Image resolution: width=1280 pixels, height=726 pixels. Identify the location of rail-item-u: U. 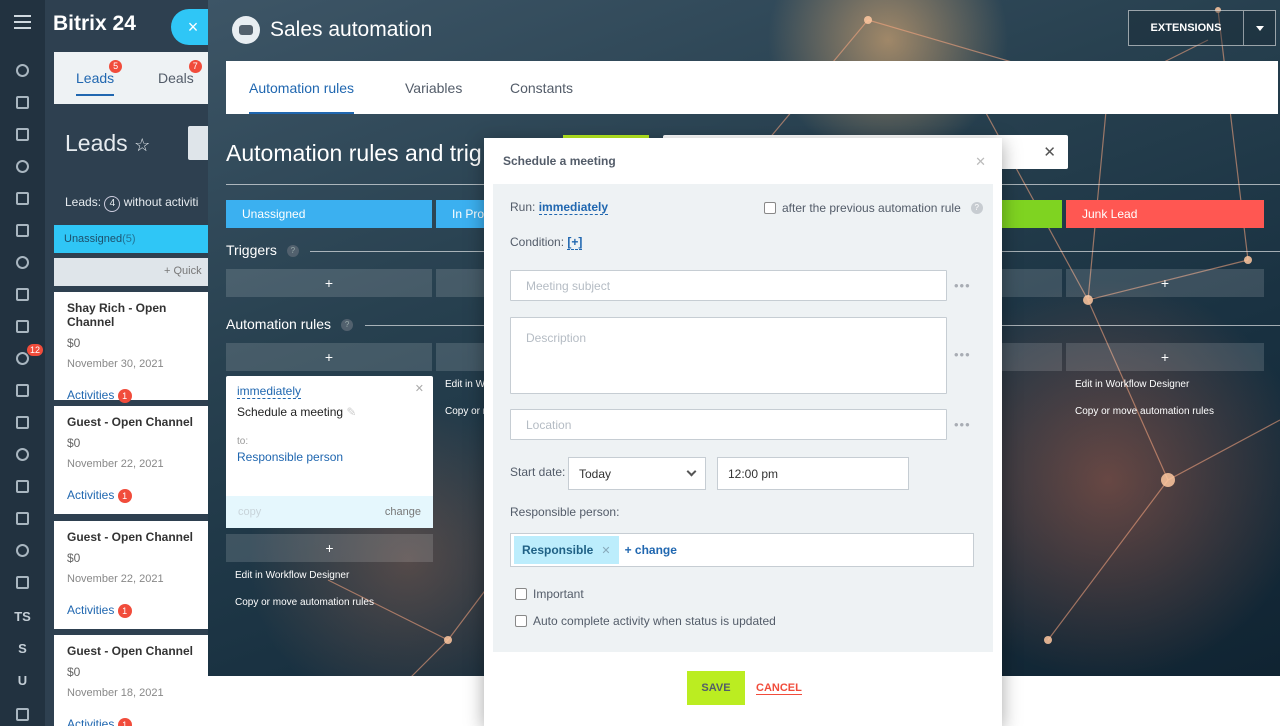
(22, 680).